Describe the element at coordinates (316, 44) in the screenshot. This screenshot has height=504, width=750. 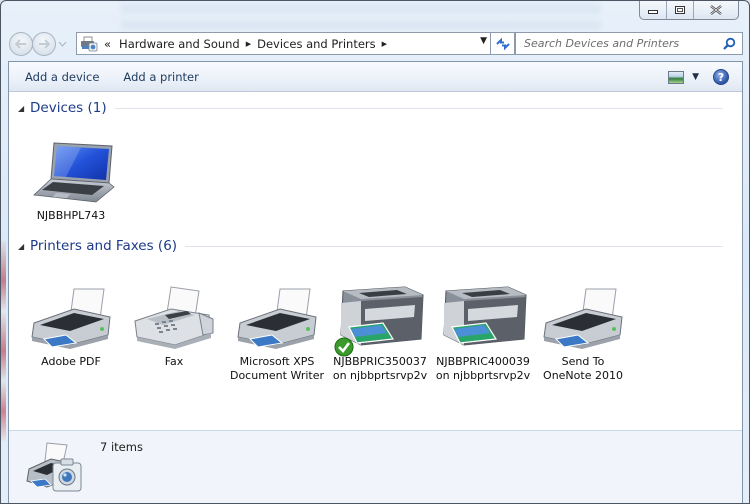
I see `breadcrumb-devices-and-printers: Devices and Printers` at that location.